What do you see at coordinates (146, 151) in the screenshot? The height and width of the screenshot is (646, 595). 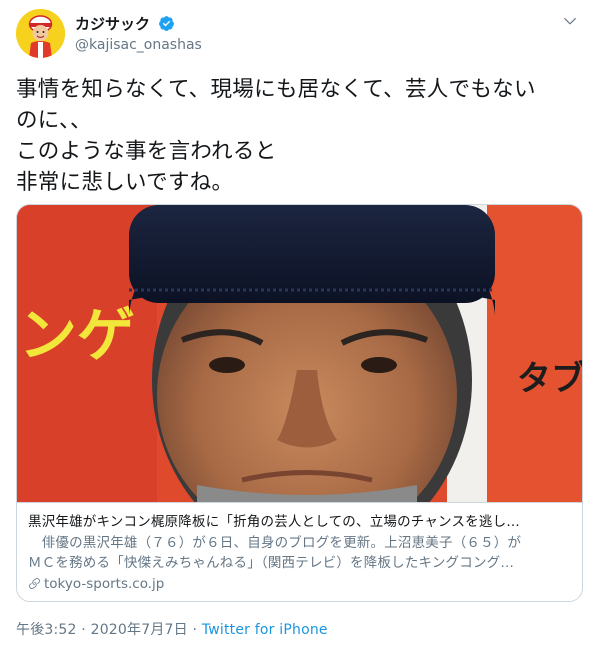 I see `tweet-text-line: このような事を言われると` at bounding box center [146, 151].